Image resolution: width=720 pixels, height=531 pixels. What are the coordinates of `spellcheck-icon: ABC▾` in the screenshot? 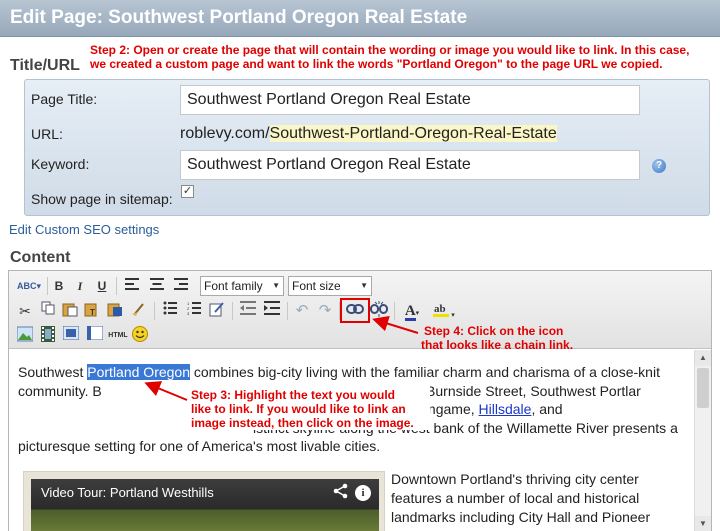 It's located at (29, 286).